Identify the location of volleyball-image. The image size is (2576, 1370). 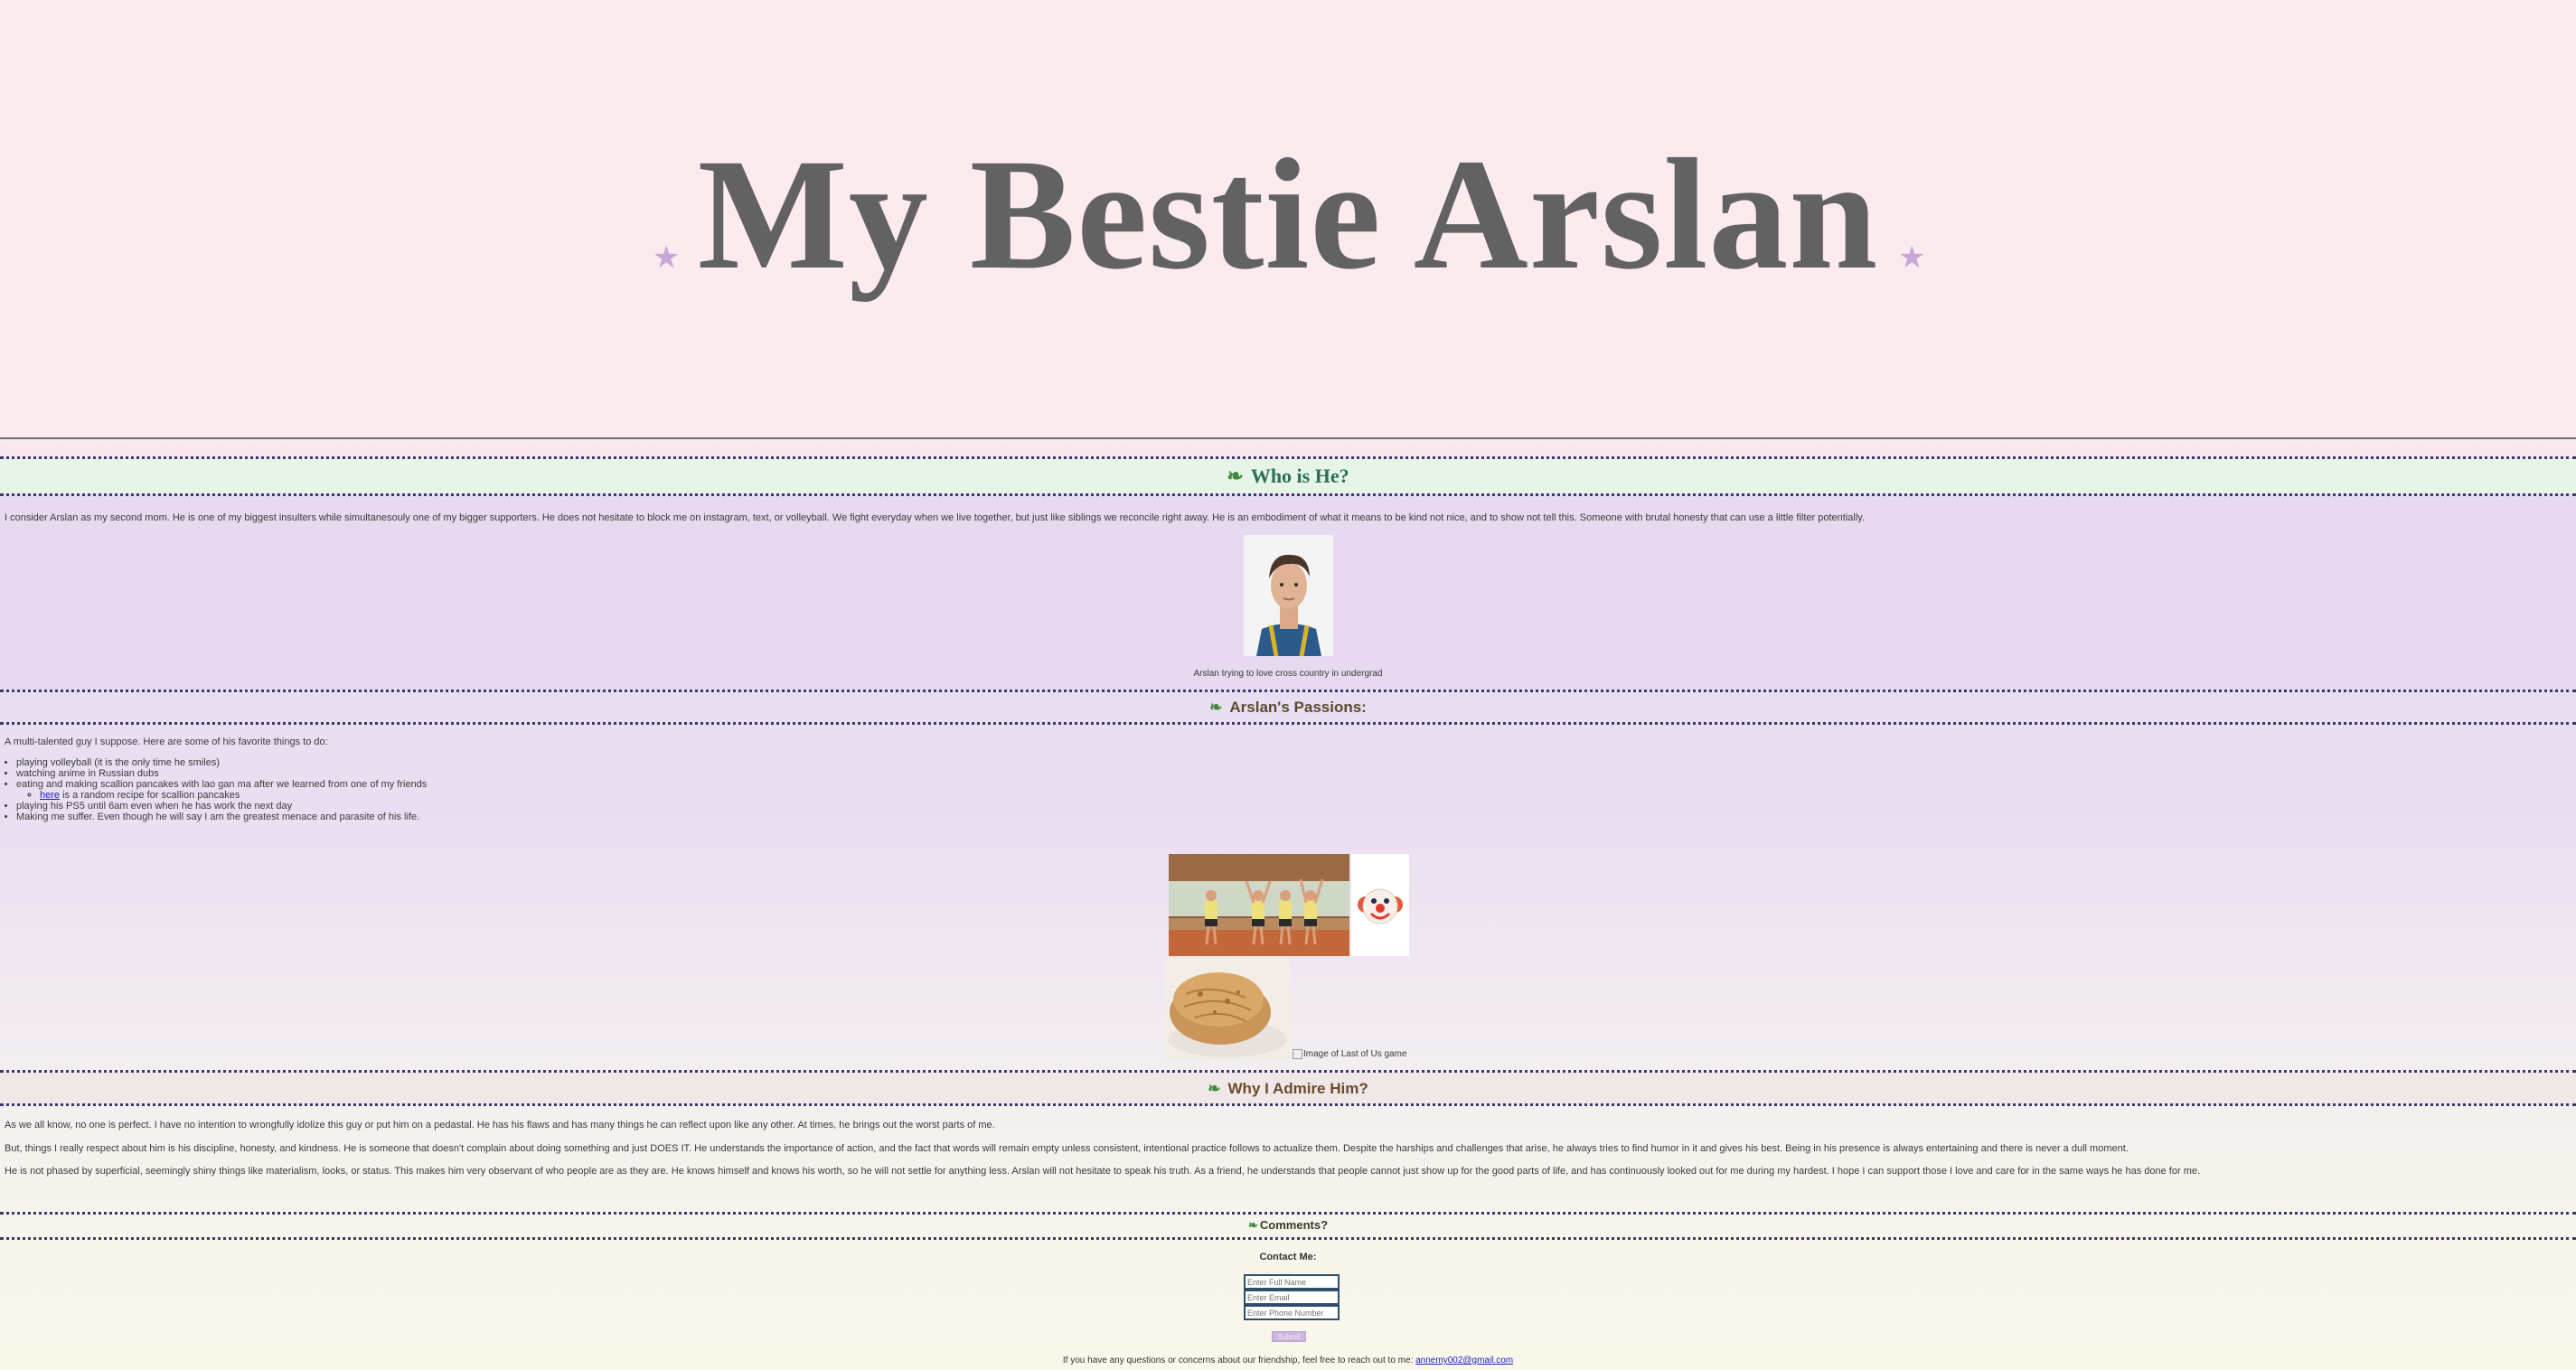
(1259, 905).